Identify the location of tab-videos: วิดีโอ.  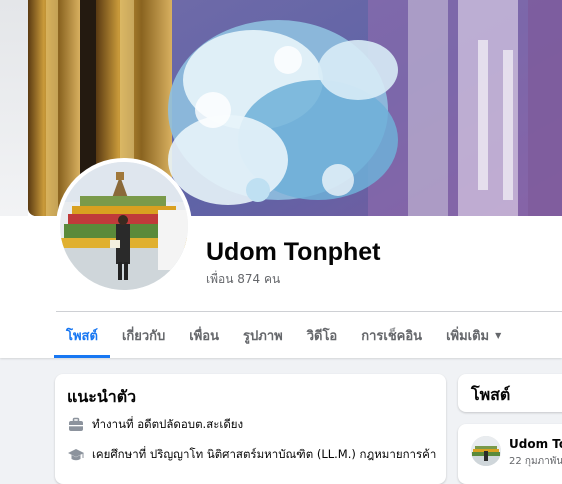
(322, 335).